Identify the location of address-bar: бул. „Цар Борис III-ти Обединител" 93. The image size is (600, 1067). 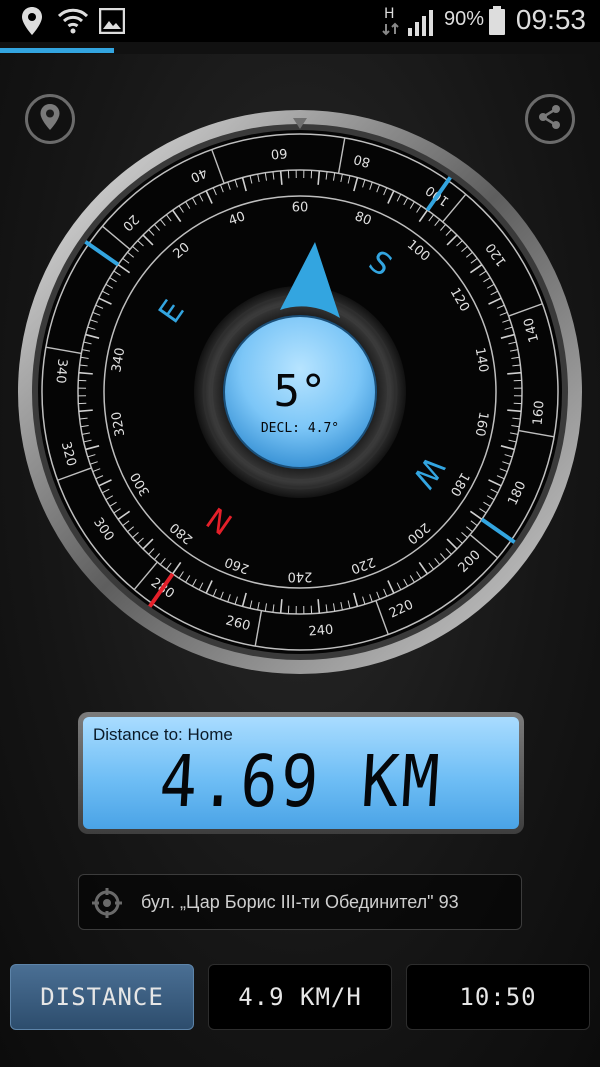
(300, 902).